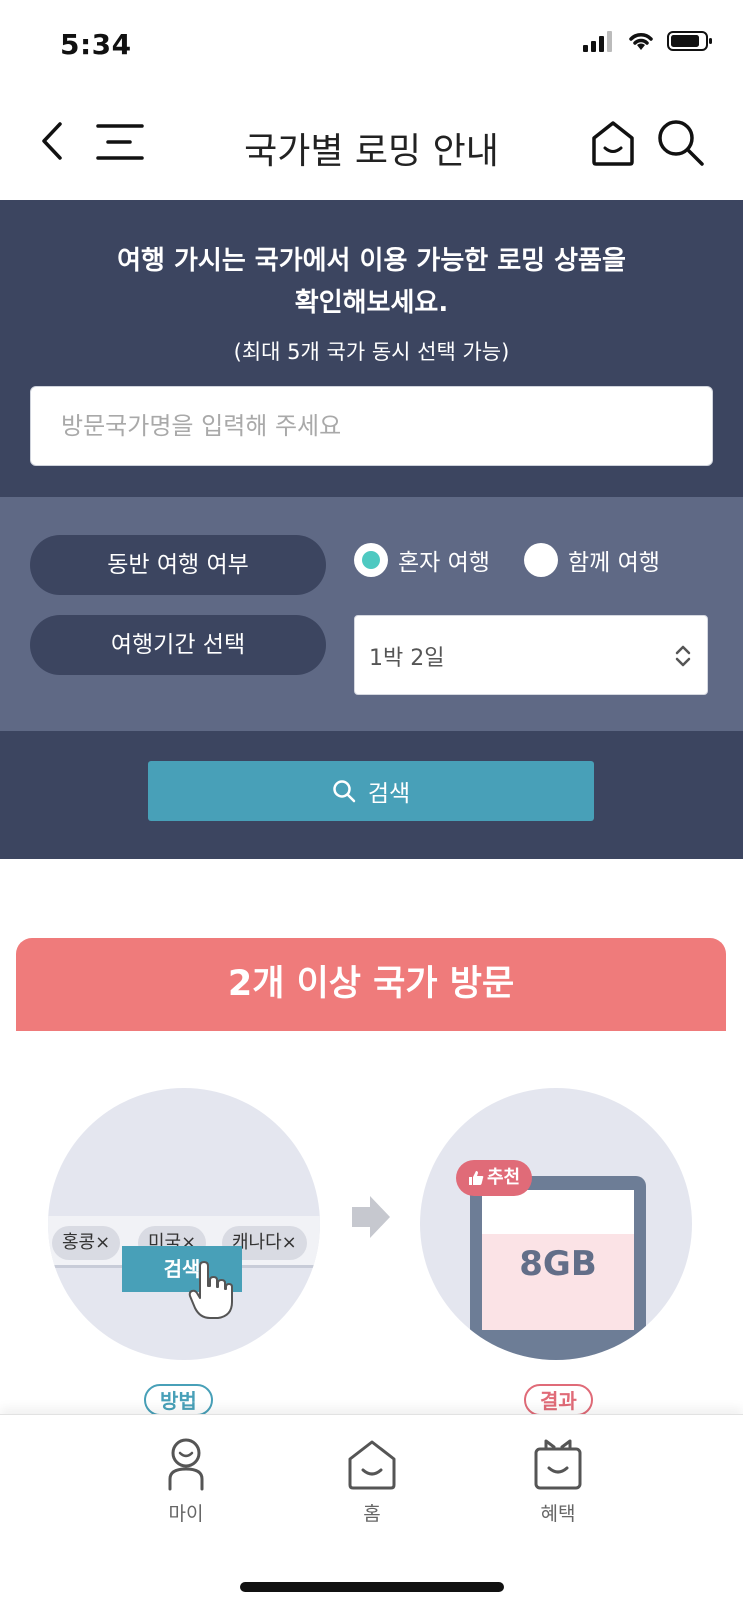  What do you see at coordinates (178, 565) in the screenshot?
I see `companion-label: 동반 여행 여부` at bounding box center [178, 565].